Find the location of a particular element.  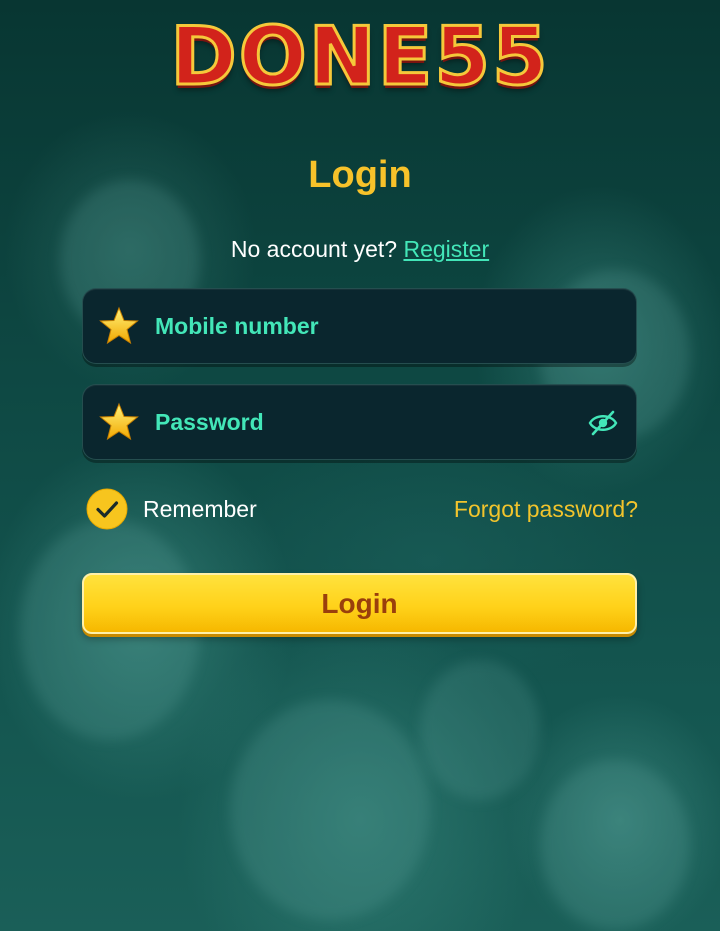

password-input is located at coordinates (365, 422).